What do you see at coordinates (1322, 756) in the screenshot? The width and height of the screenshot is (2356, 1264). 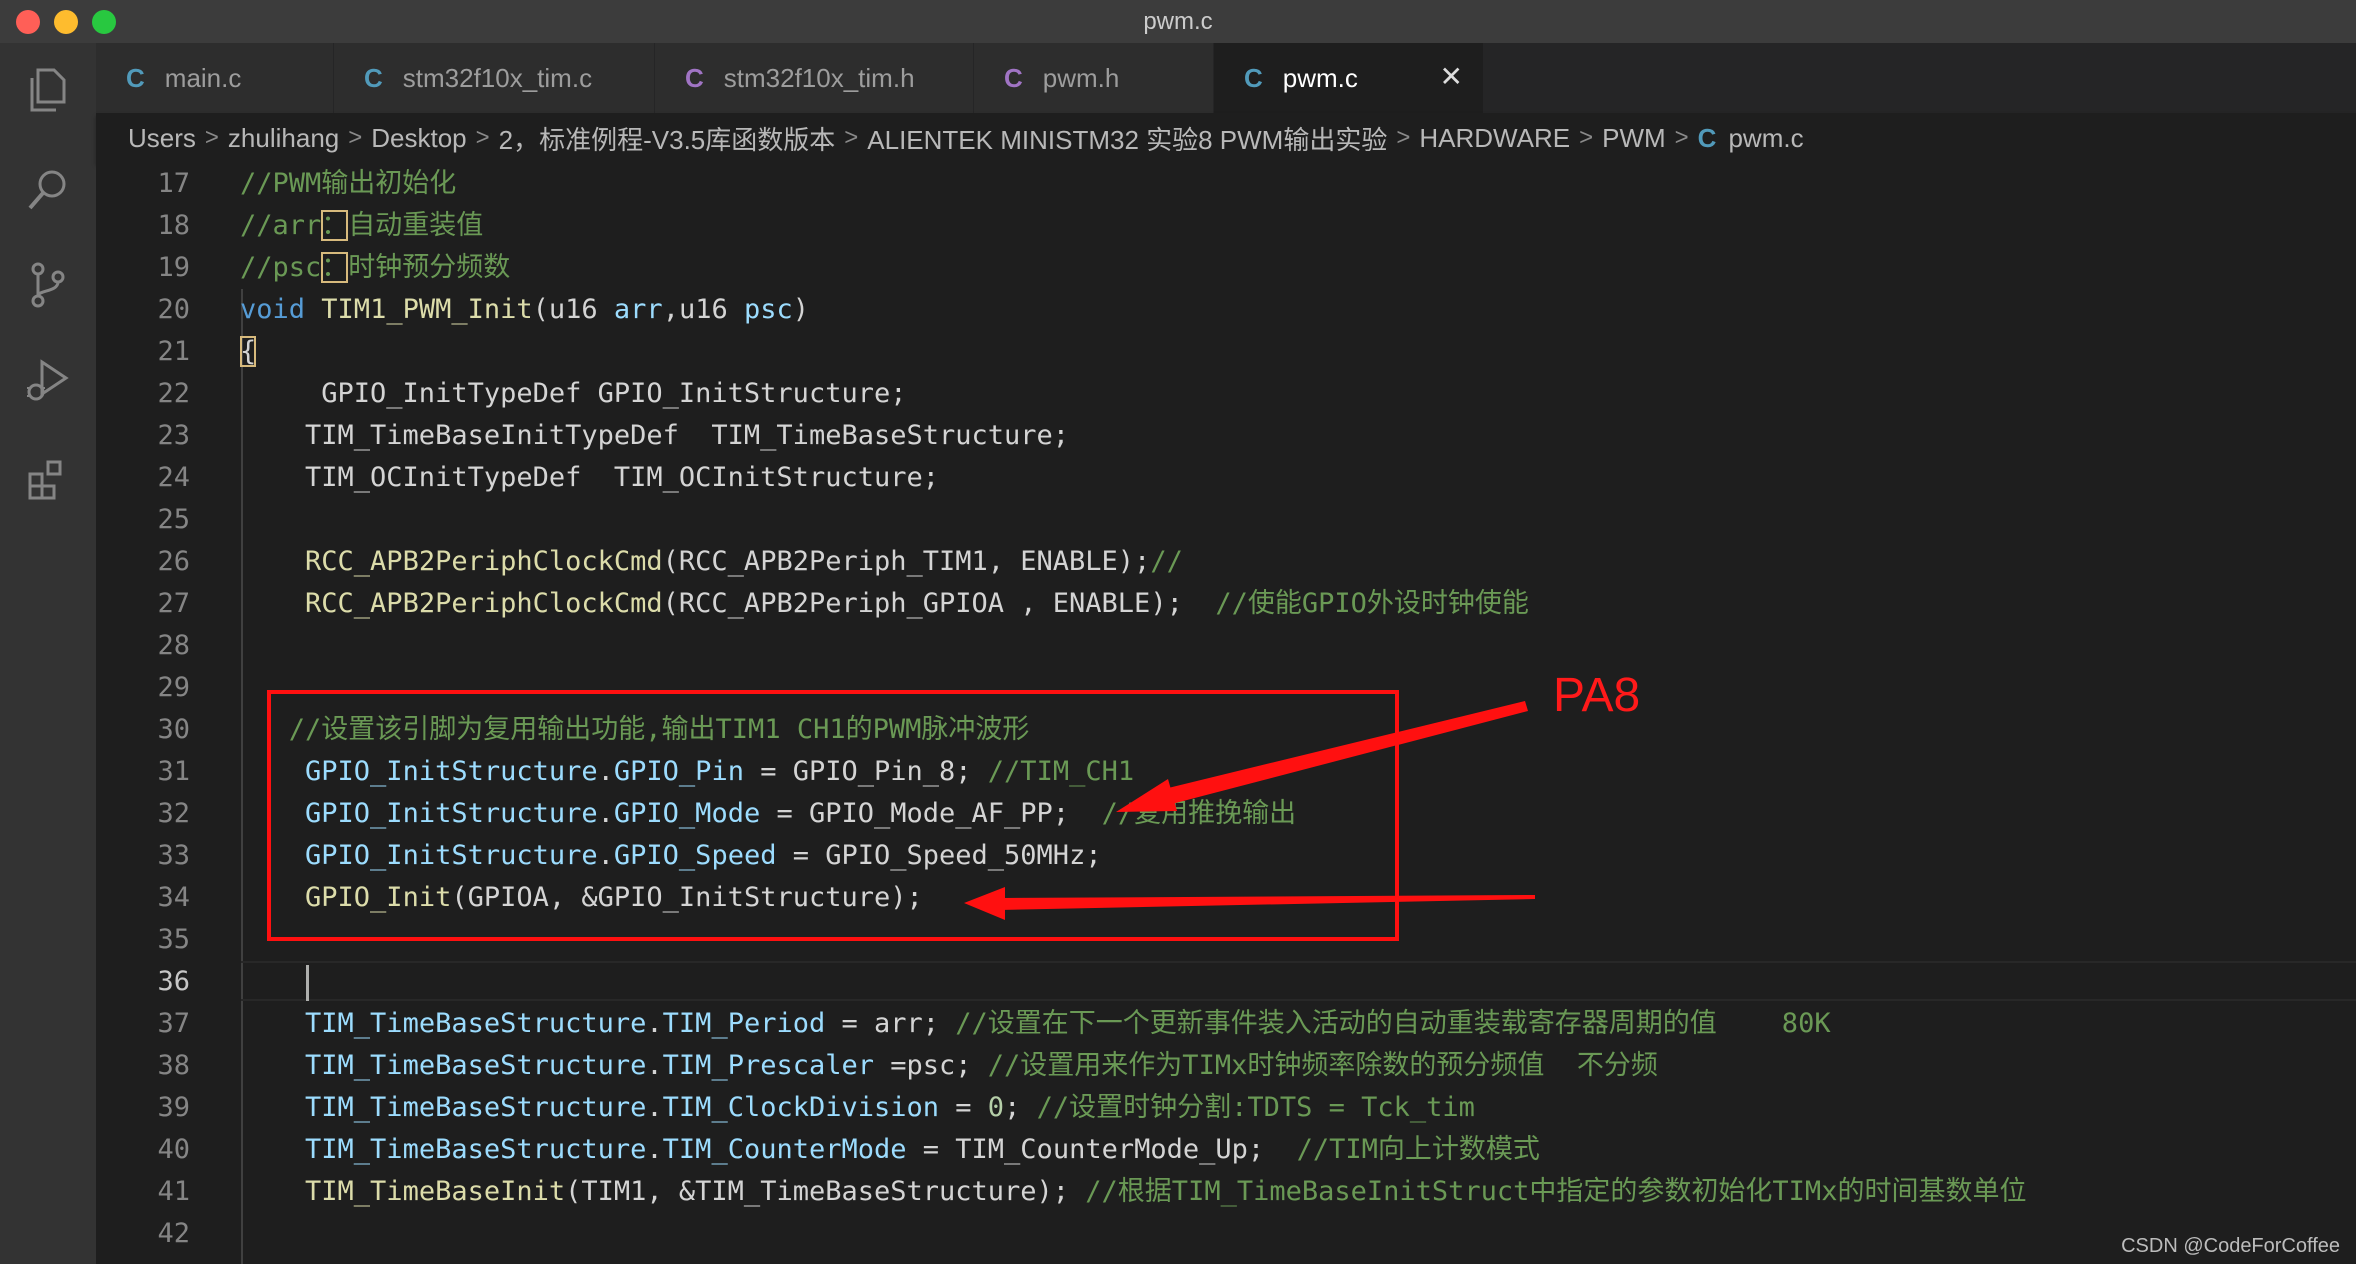 I see `arrow-to-gpio-mode` at bounding box center [1322, 756].